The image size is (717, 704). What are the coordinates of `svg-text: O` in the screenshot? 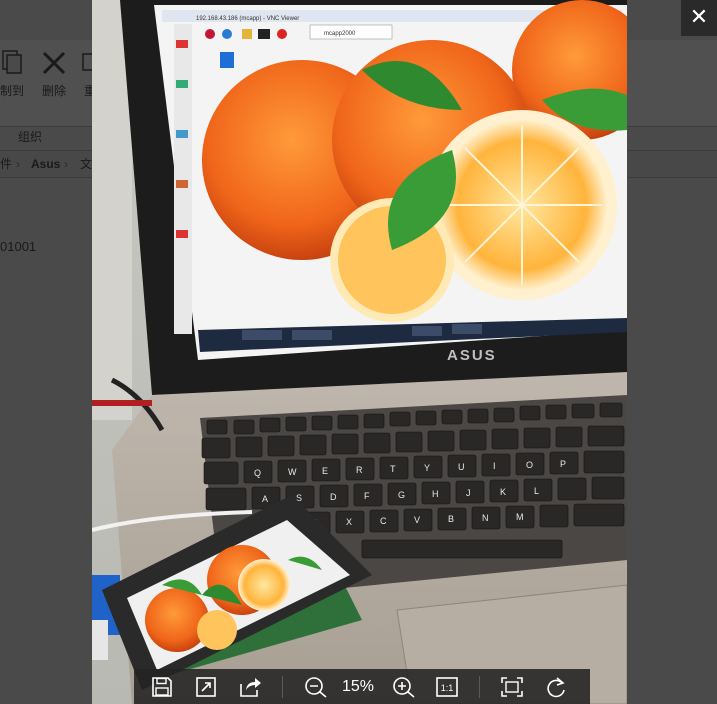 It's located at (529, 465).